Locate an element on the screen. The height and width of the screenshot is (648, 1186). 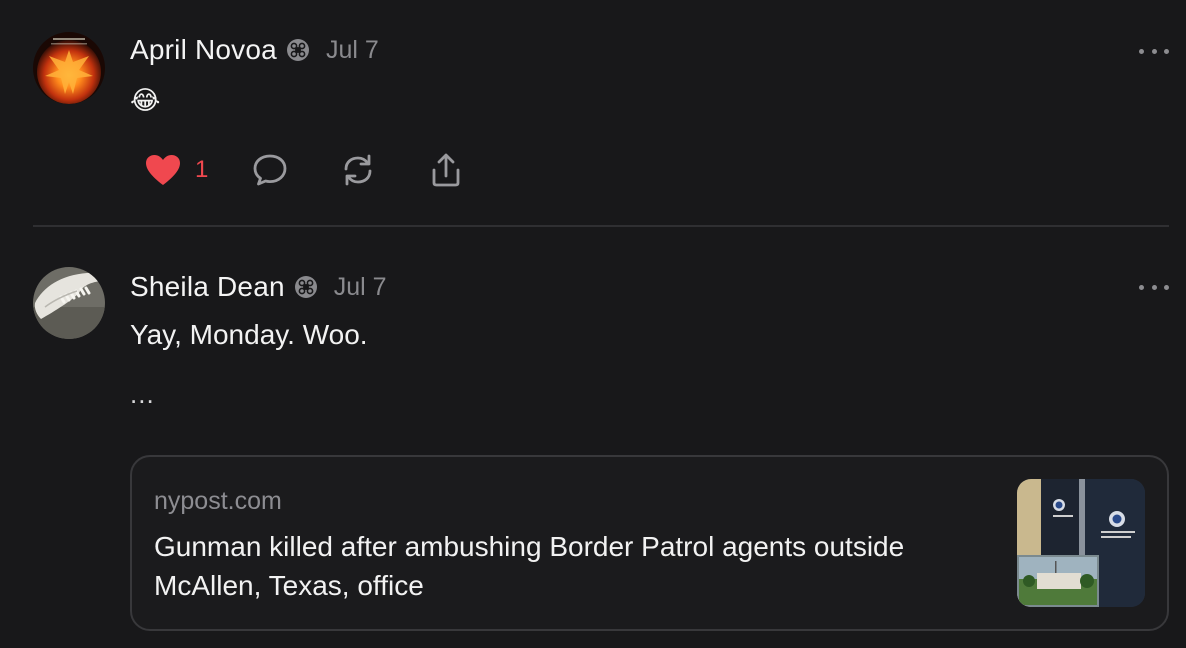
share-icon is located at coordinates (446, 170).